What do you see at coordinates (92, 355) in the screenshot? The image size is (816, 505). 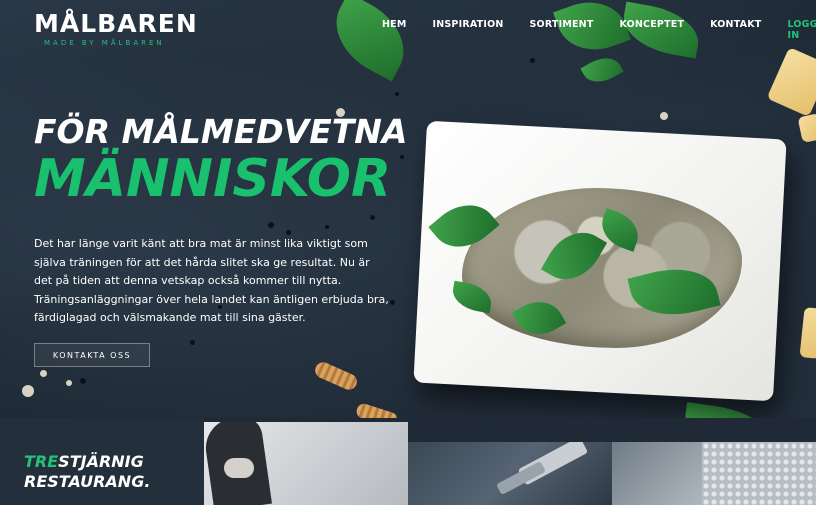 I see `contact-us-button: KONTAKTA OSS` at bounding box center [92, 355].